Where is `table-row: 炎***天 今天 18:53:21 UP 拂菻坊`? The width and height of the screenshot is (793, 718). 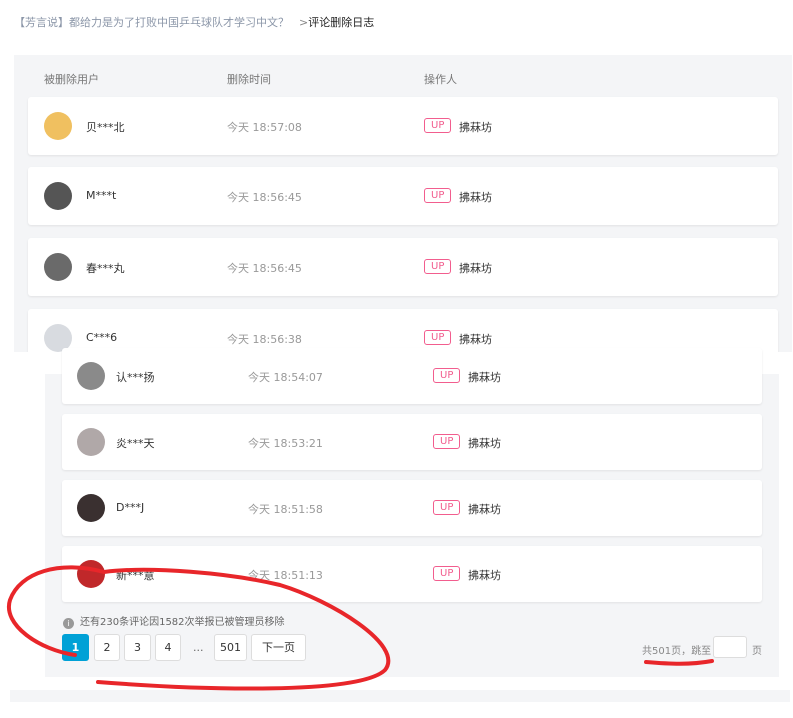
table-row: 炎***天 今天 18:53:21 UP 拂菻坊 is located at coordinates (412, 442).